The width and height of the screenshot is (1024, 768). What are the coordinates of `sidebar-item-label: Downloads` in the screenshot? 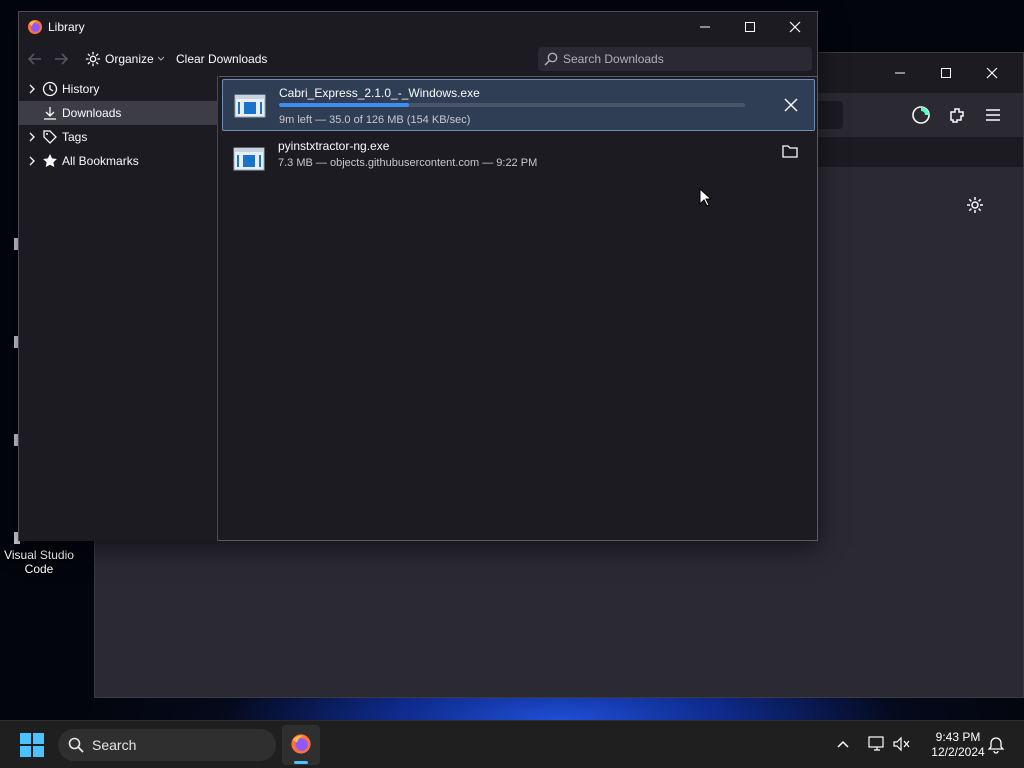 It's located at (92, 113).